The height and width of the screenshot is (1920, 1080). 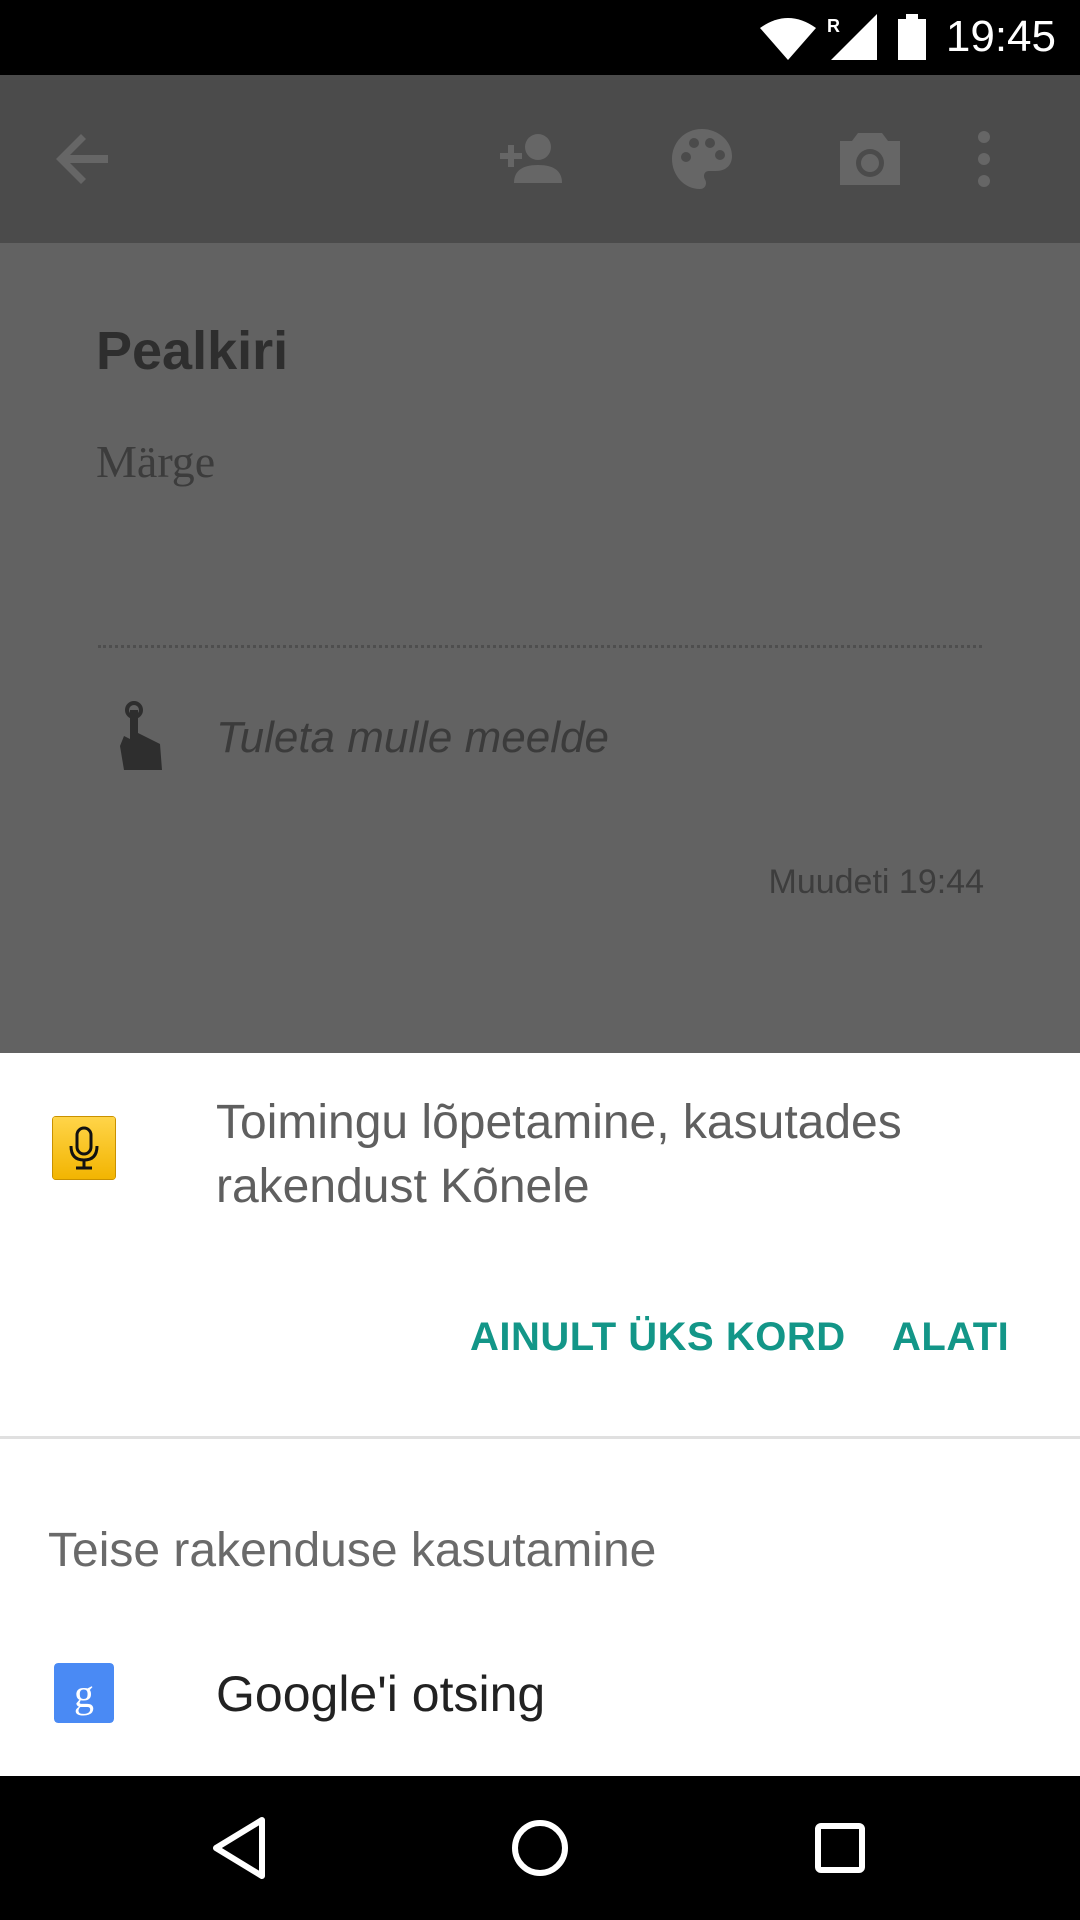 What do you see at coordinates (852, 37) in the screenshot?
I see `roaming-signal-icon: R` at bounding box center [852, 37].